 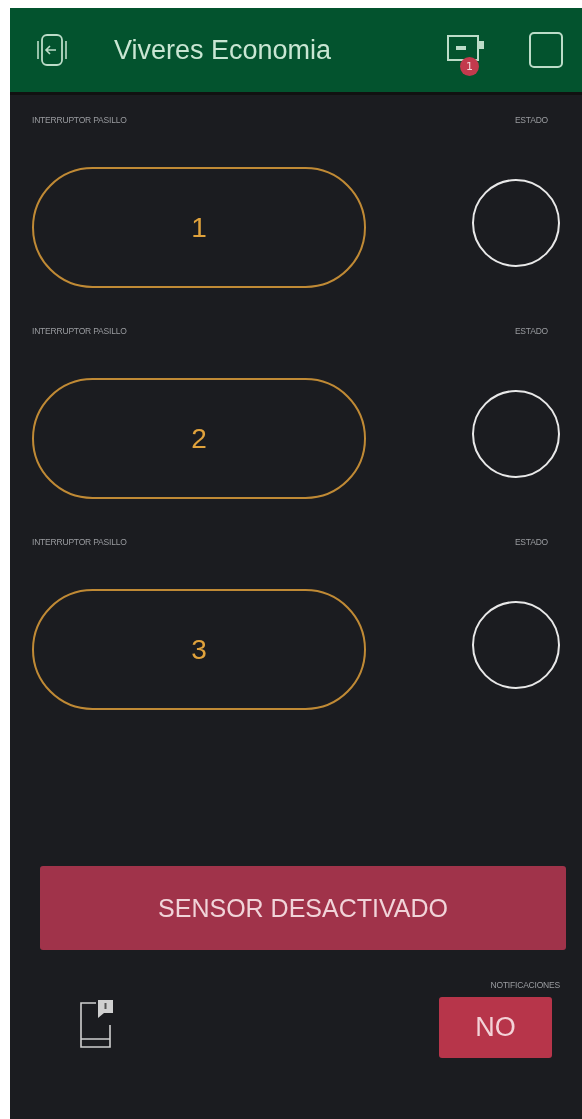 I want to click on square-icon, so click(x=546, y=50).